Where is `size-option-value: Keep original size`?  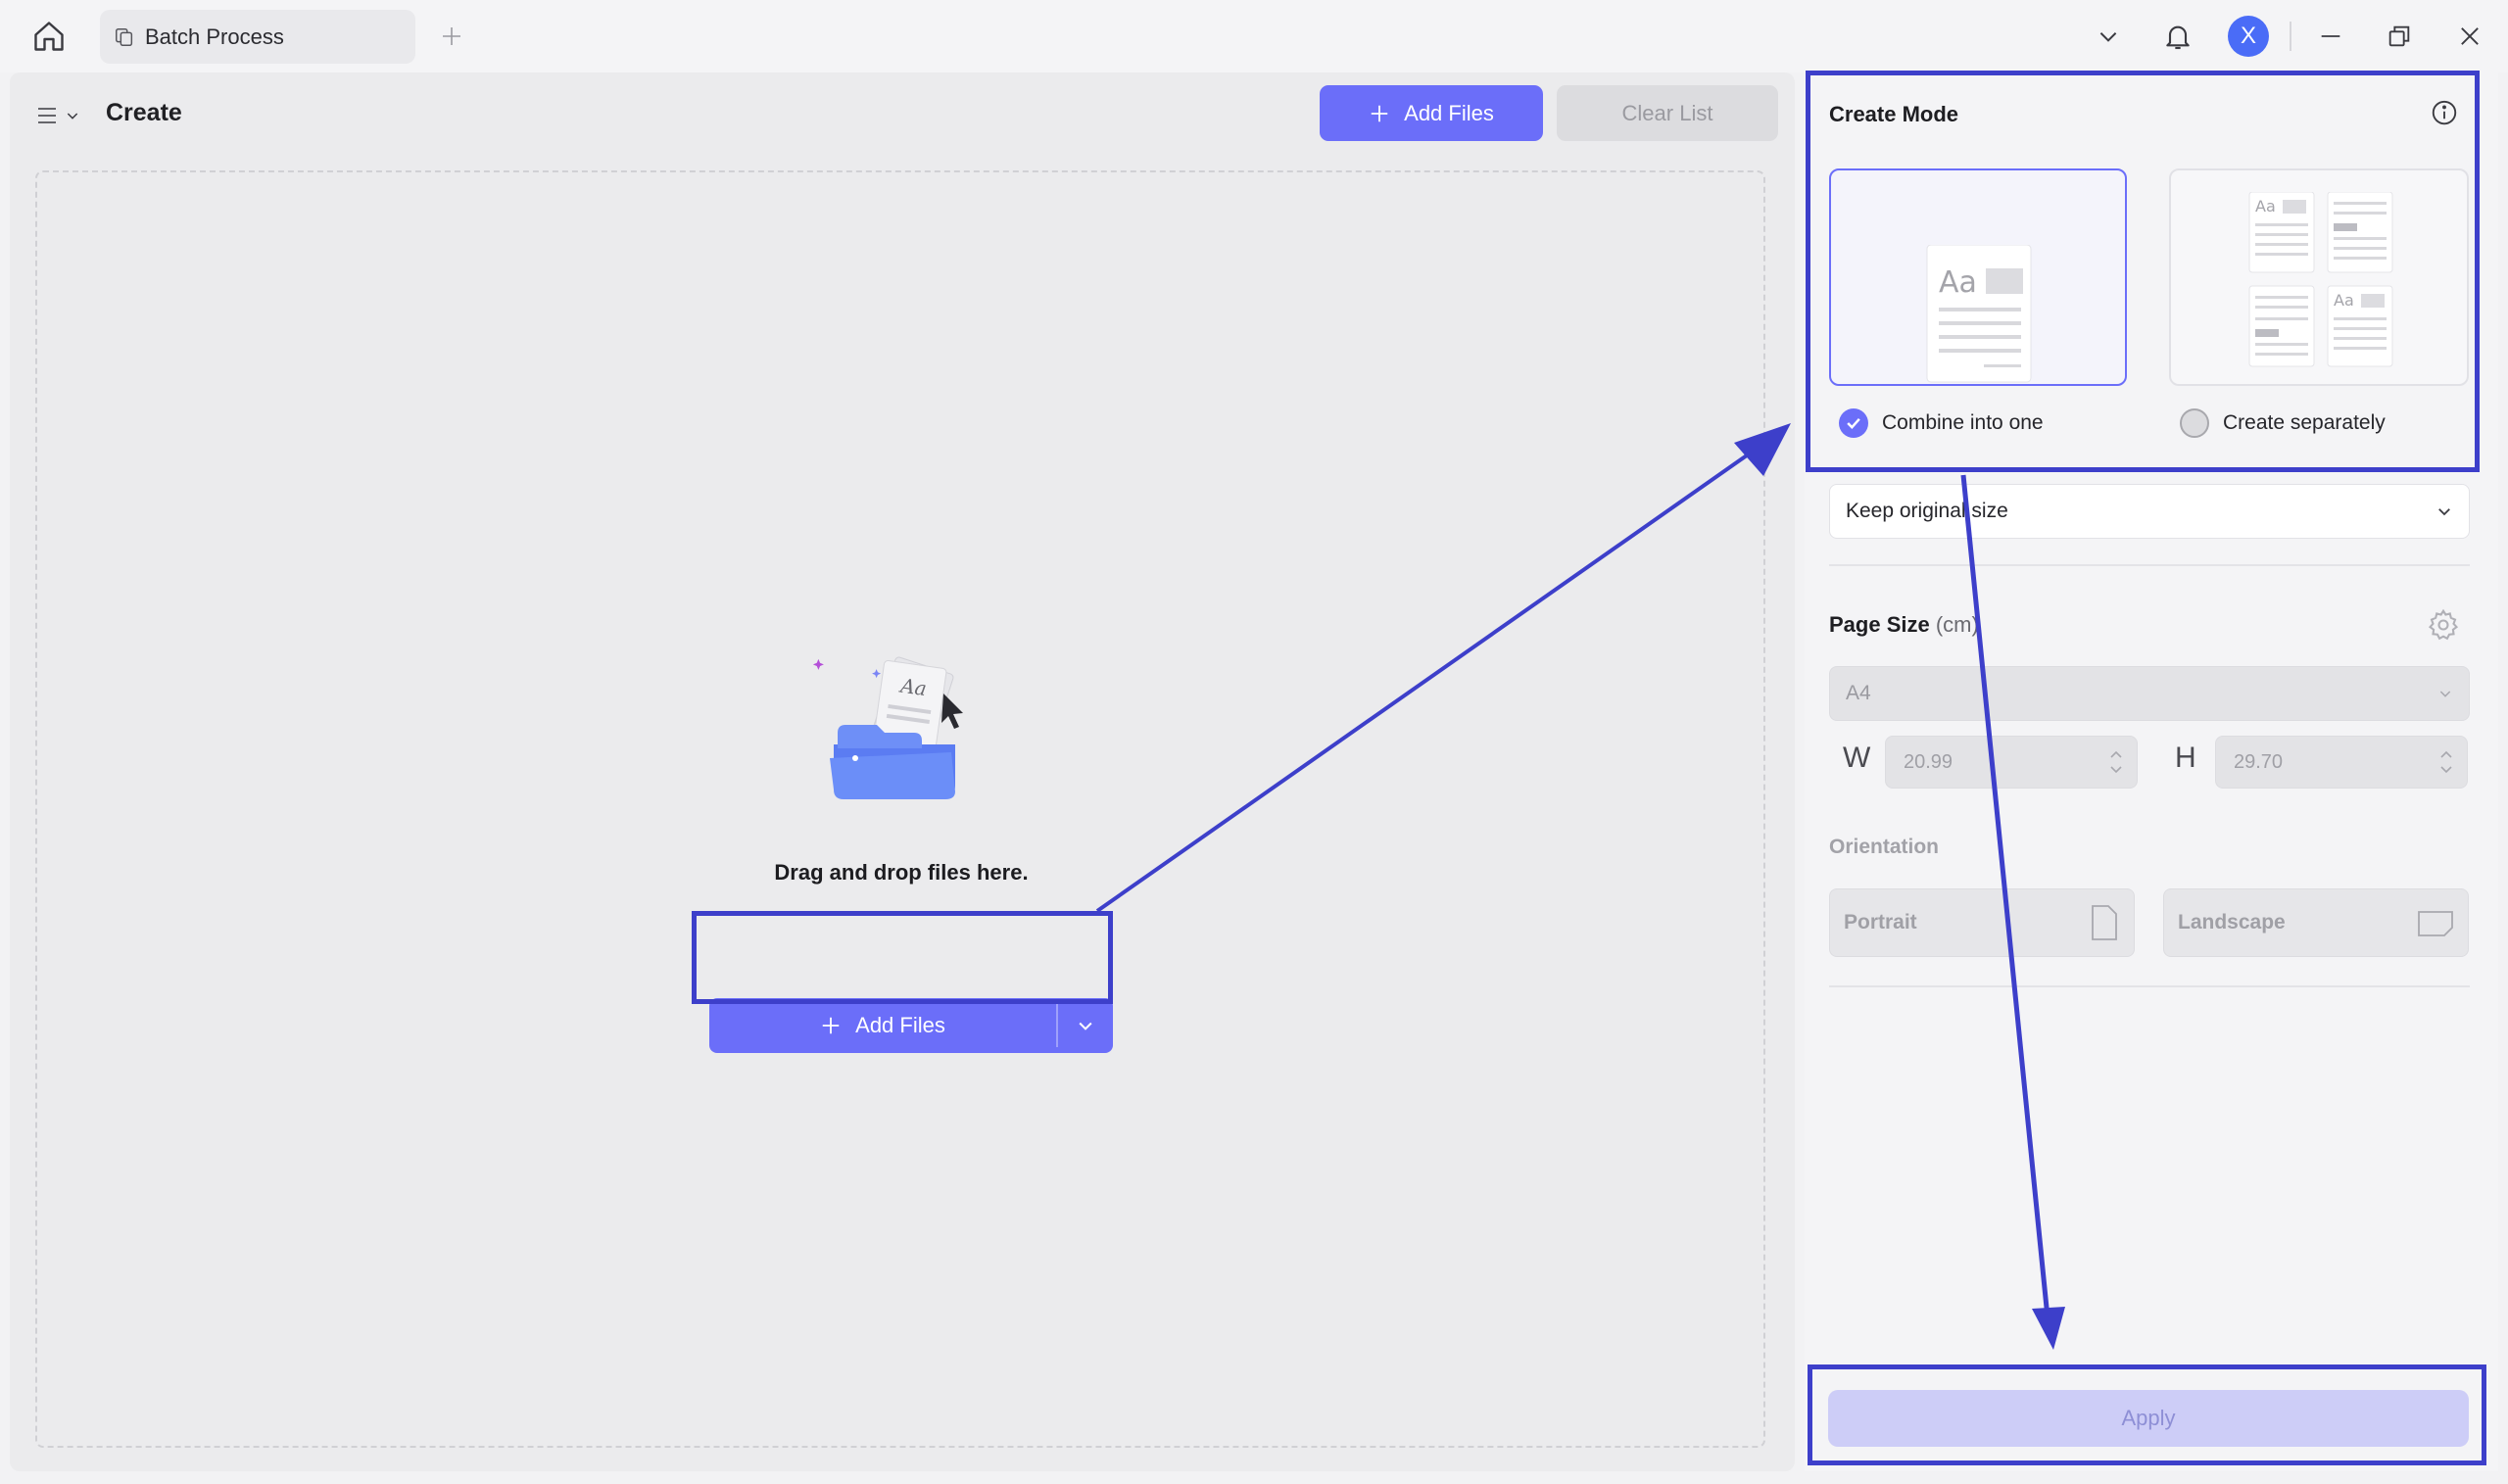
size-option-value: Keep original size is located at coordinates (1927, 511).